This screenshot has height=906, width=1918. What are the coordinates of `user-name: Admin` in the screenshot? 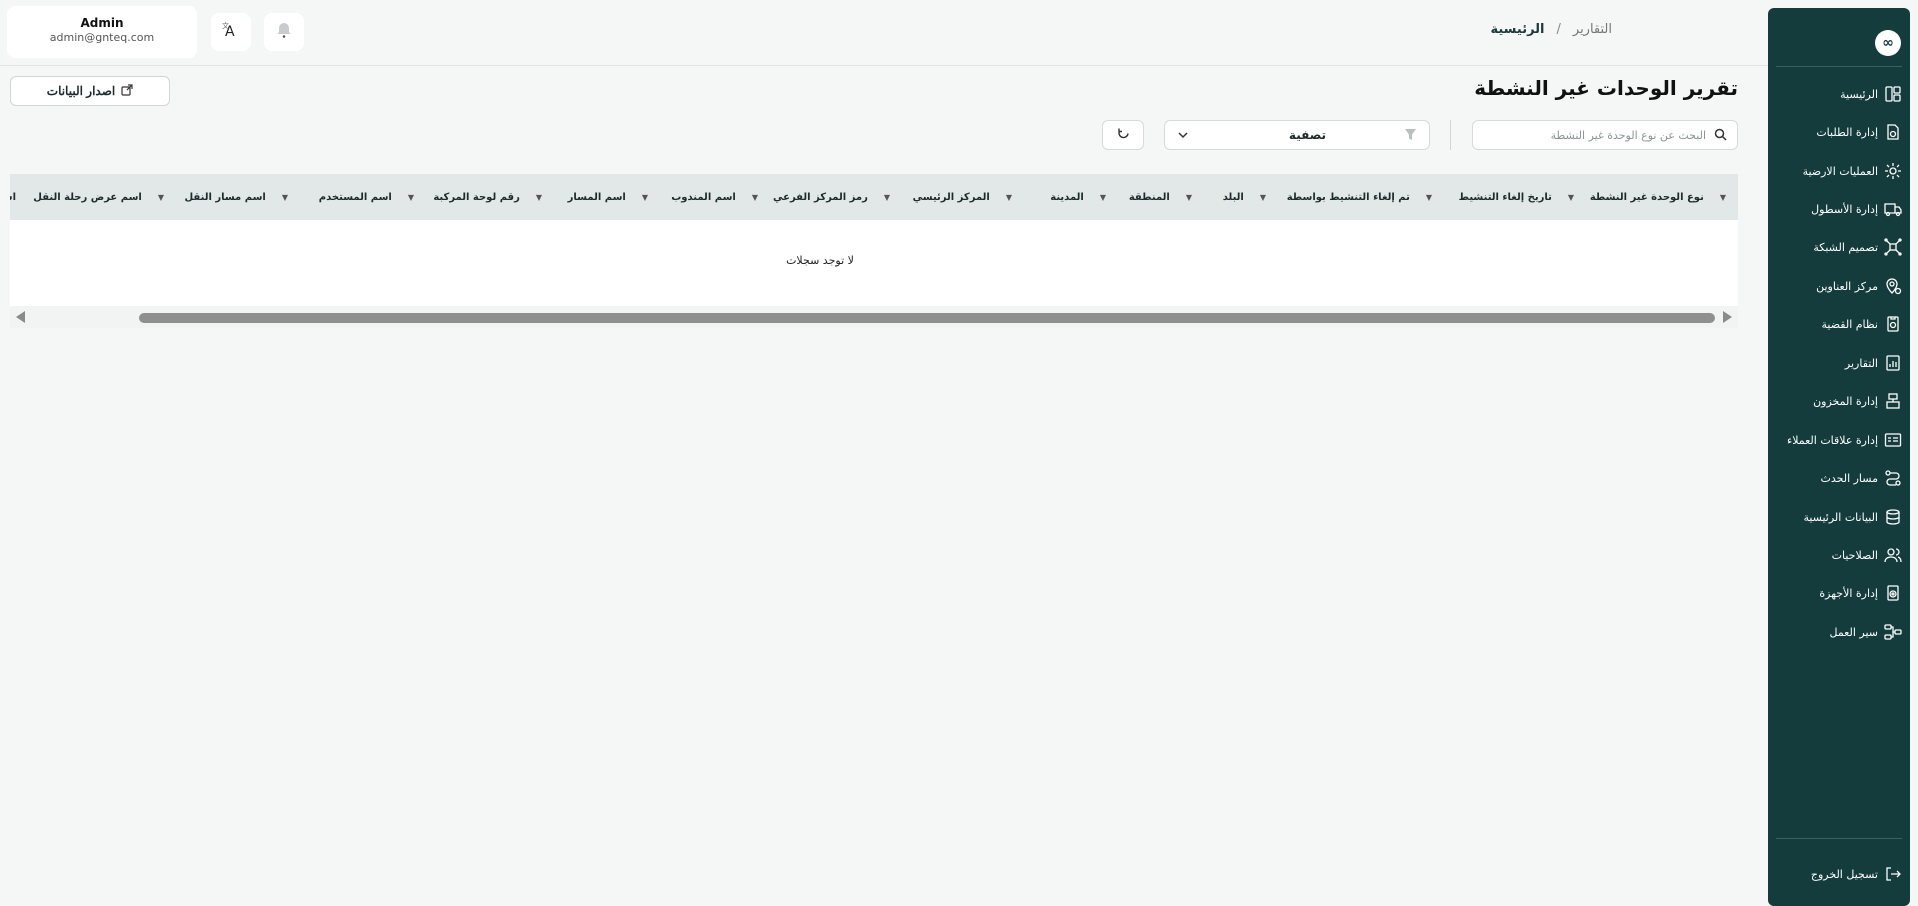 It's located at (102, 23).